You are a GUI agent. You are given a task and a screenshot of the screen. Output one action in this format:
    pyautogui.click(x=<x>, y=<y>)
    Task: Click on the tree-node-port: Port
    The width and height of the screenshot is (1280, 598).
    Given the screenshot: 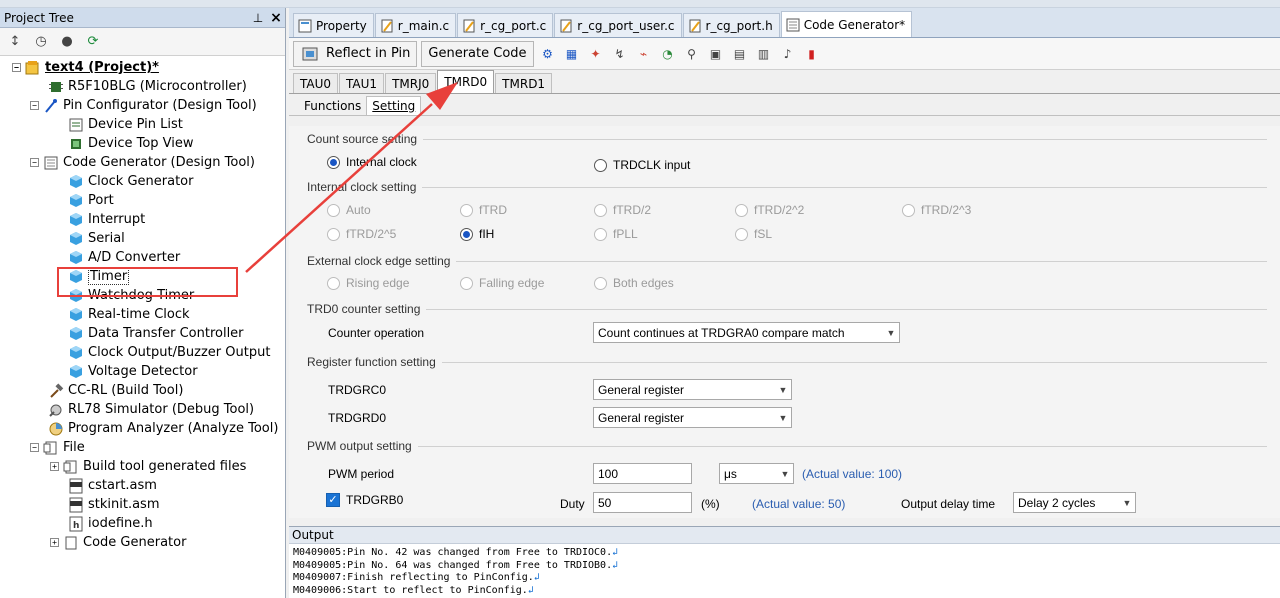 What is the action you would take?
    pyautogui.click(x=91, y=200)
    